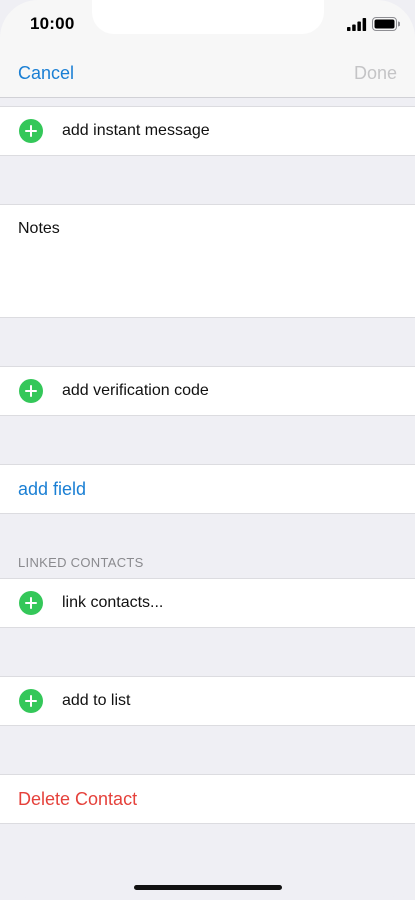  What do you see at coordinates (52, 23) in the screenshot?
I see `status-time: 10:00` at bounding box center [52, 23].